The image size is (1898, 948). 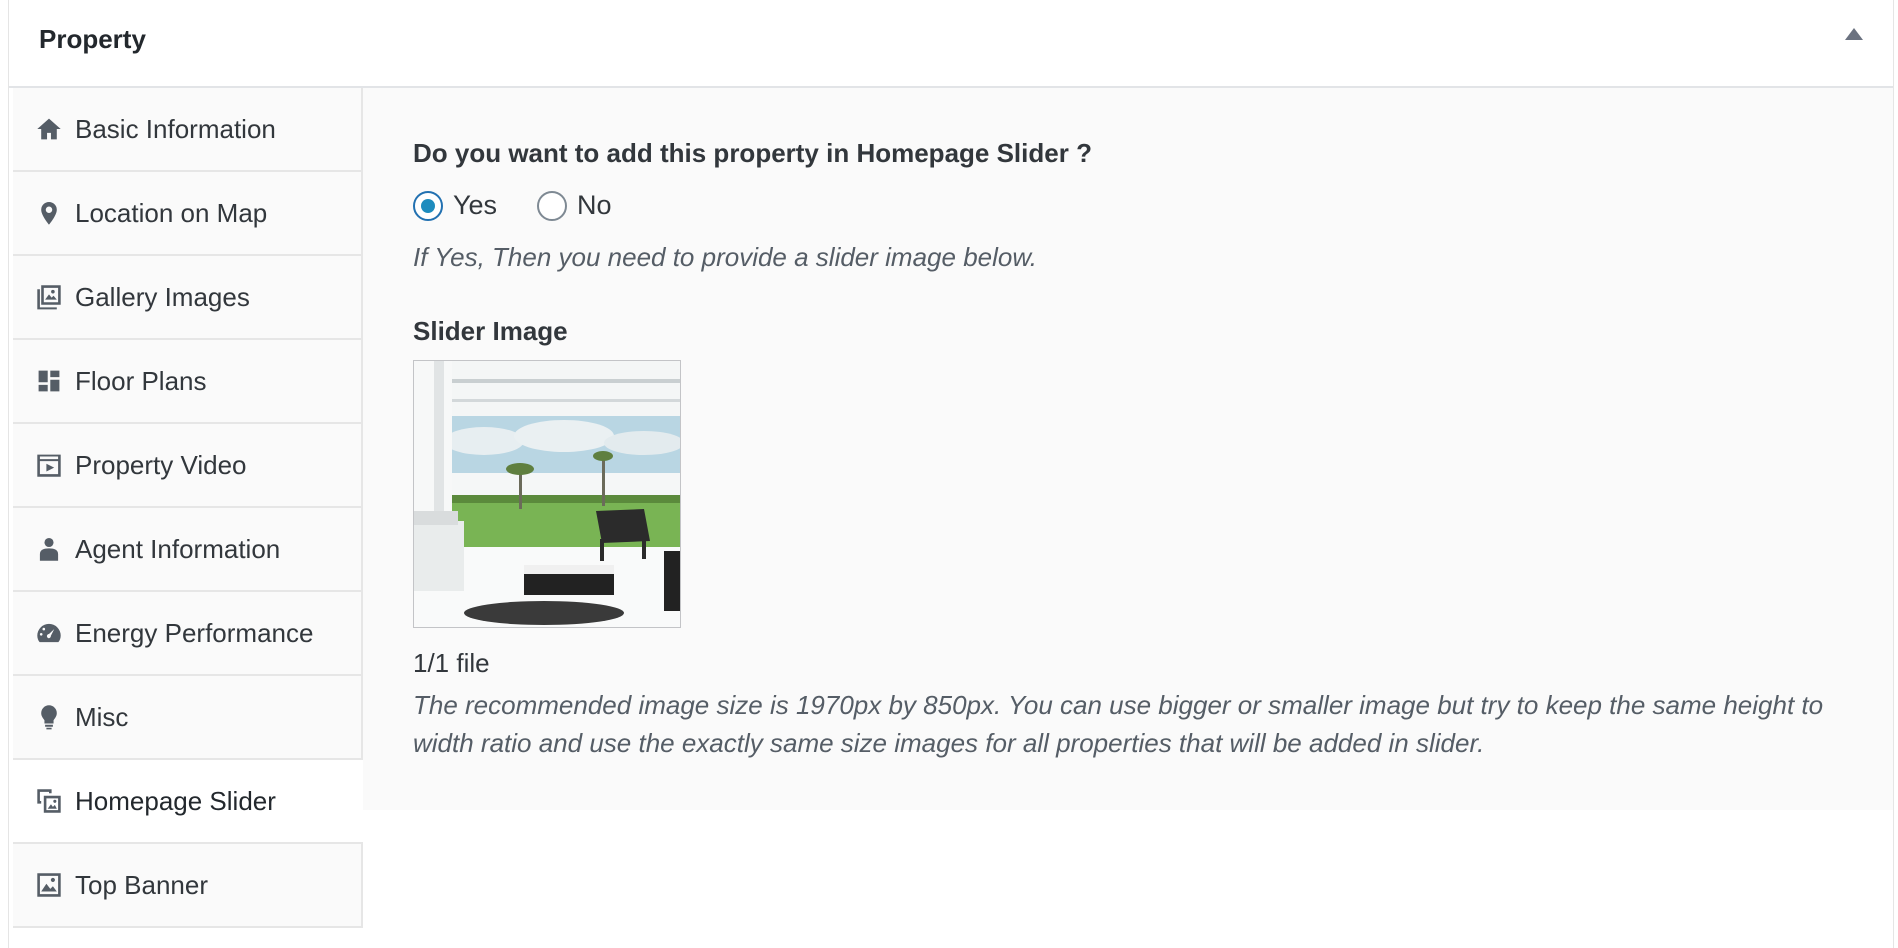 I want to click on tab-label: Property Video, so click(x=161, y=464).